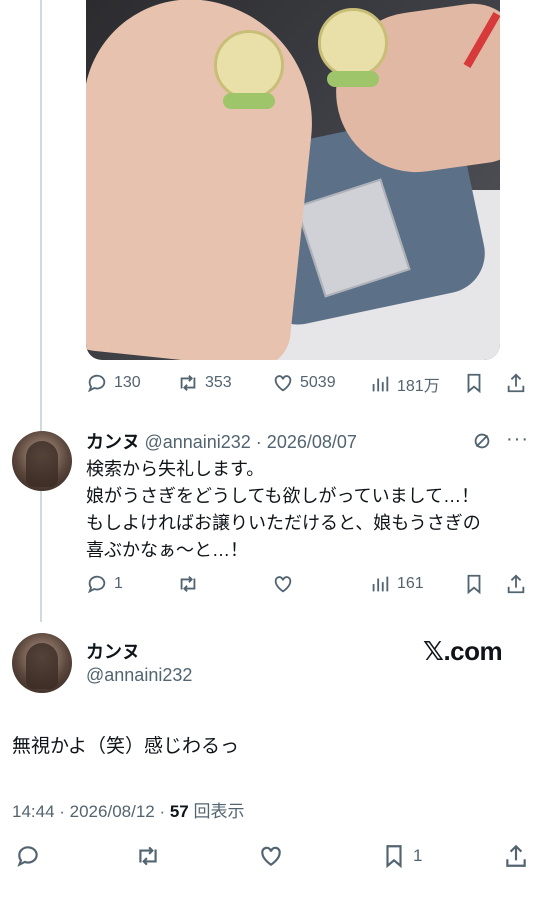 The image size is (543, 900). What do you see at coordinates (91, 811) in the screenshot?
I see `timestamp: 14:44 · 2026/08/12 ·` at bounding box center [91, 811].